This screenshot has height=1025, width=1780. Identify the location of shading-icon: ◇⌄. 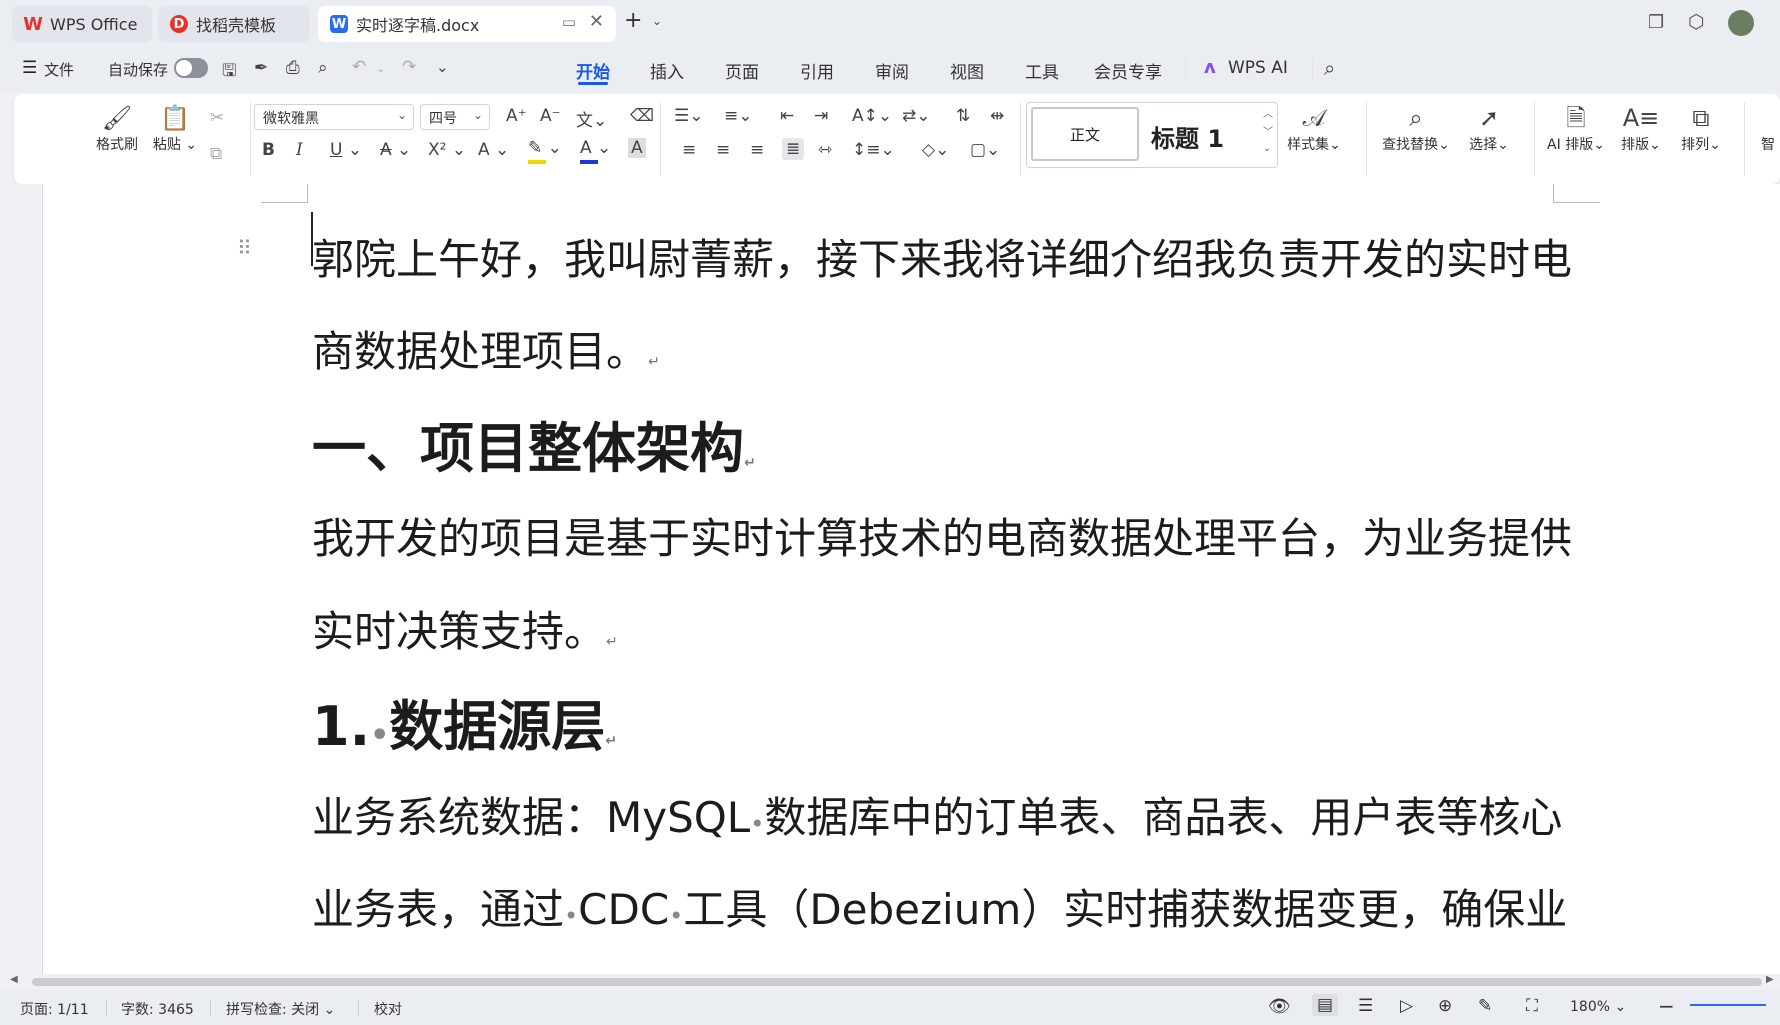
(935, 150).